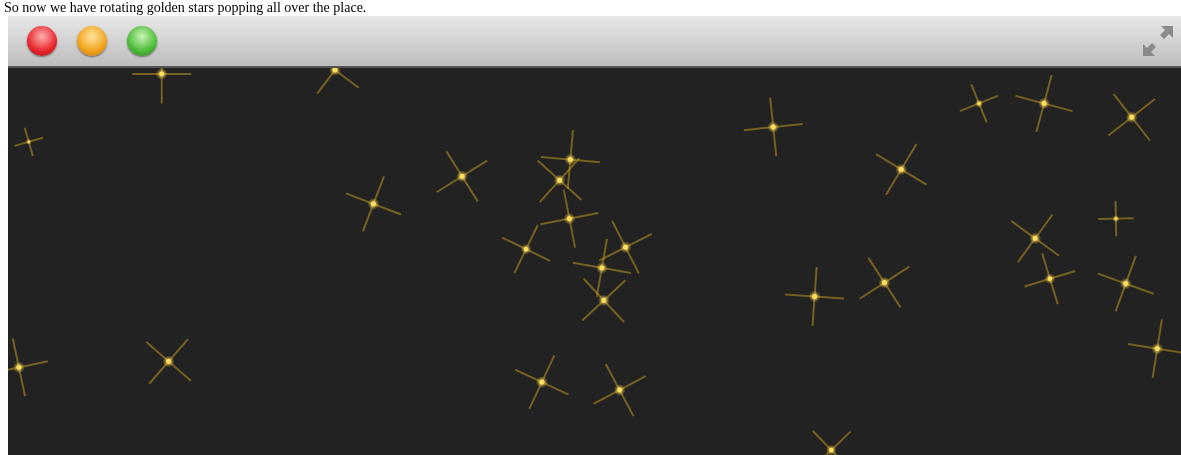 This screenshot has height=455, width=1181. I want to click on close-button, so click(42, 41).